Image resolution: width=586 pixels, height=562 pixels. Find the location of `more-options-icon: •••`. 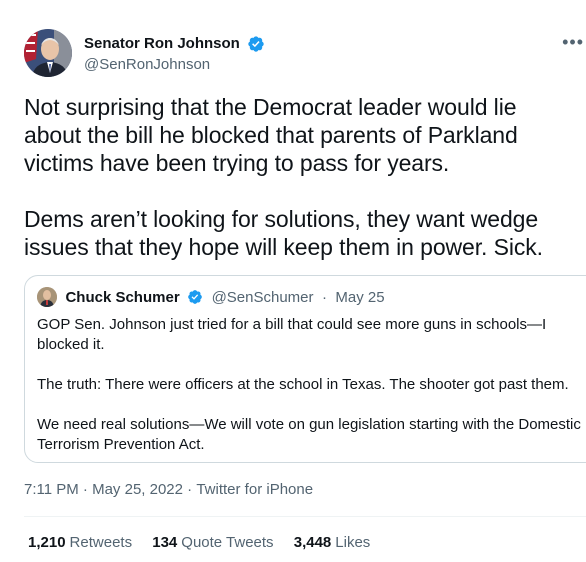

more-options-icon: ••• is located at coordinates (573, 42).